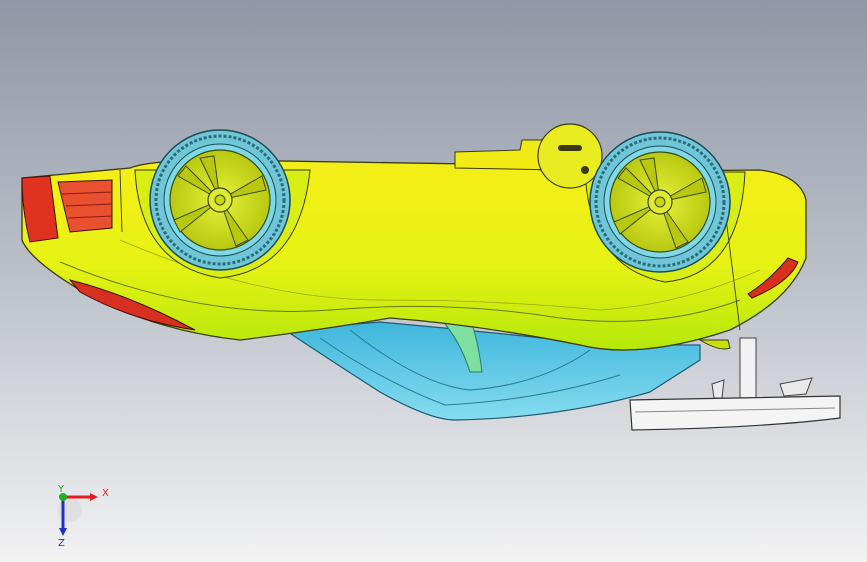 The height and width of the screenshot is (562, 867). I want to click on wheel-front, so click(220, 200).